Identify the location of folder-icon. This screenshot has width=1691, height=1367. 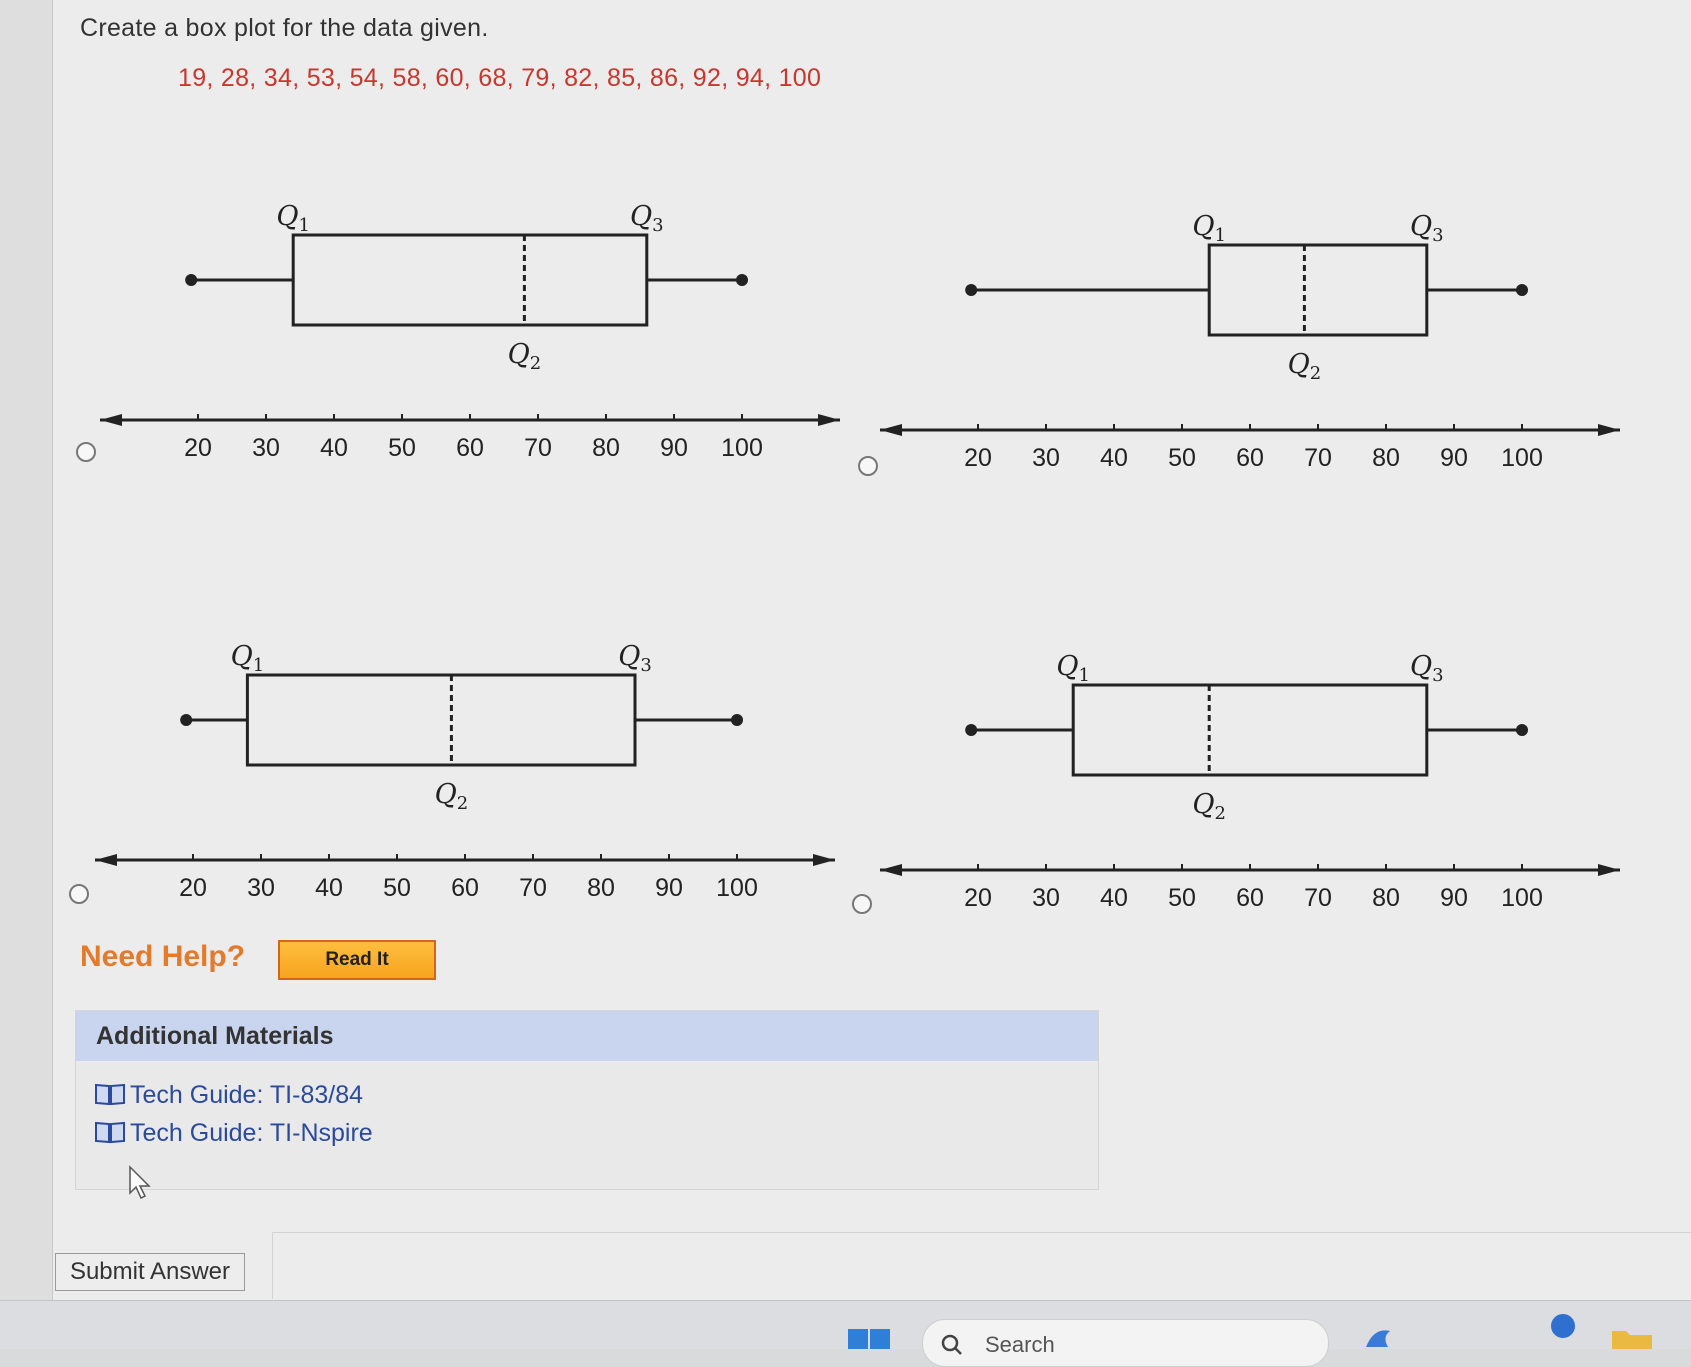
(1632, 1337).